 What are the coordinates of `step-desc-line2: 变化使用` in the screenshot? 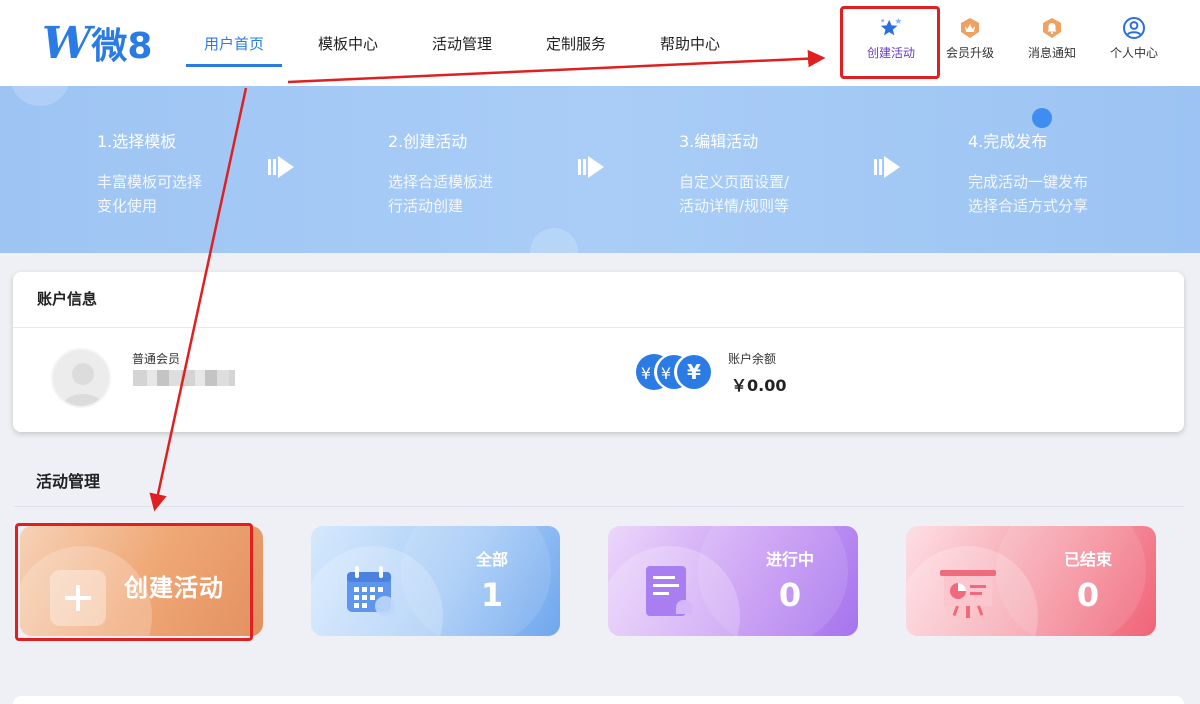 It's located at (127, 206).